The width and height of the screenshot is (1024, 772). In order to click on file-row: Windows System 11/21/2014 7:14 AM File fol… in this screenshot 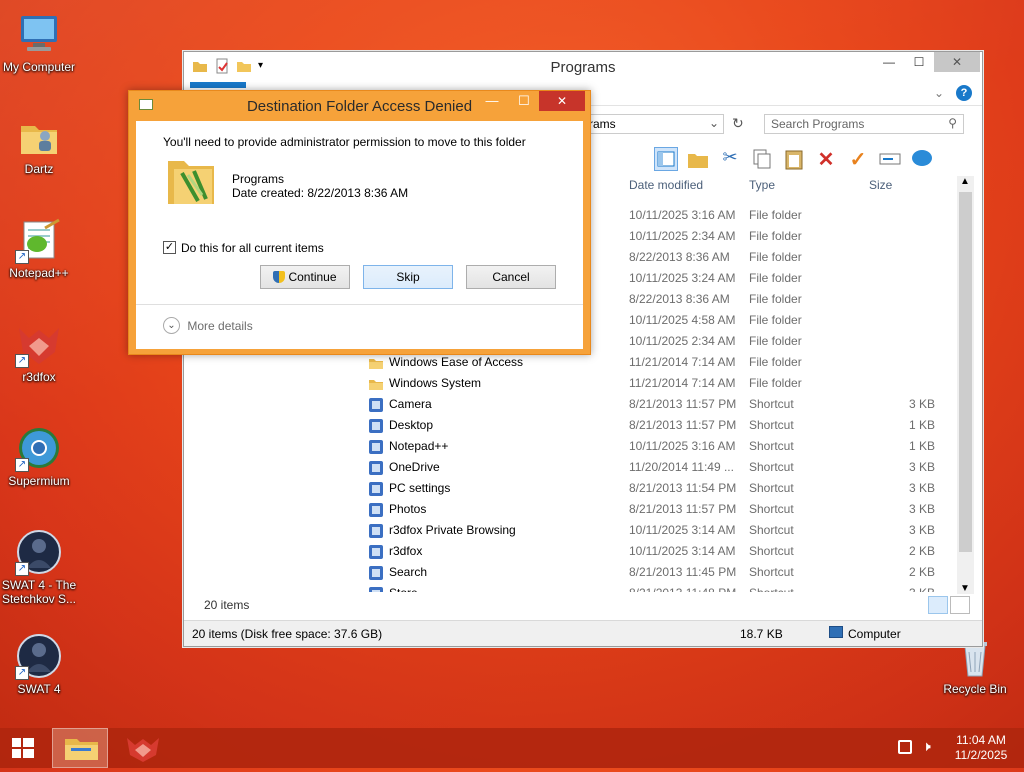, I will do `click(663, 383)`.